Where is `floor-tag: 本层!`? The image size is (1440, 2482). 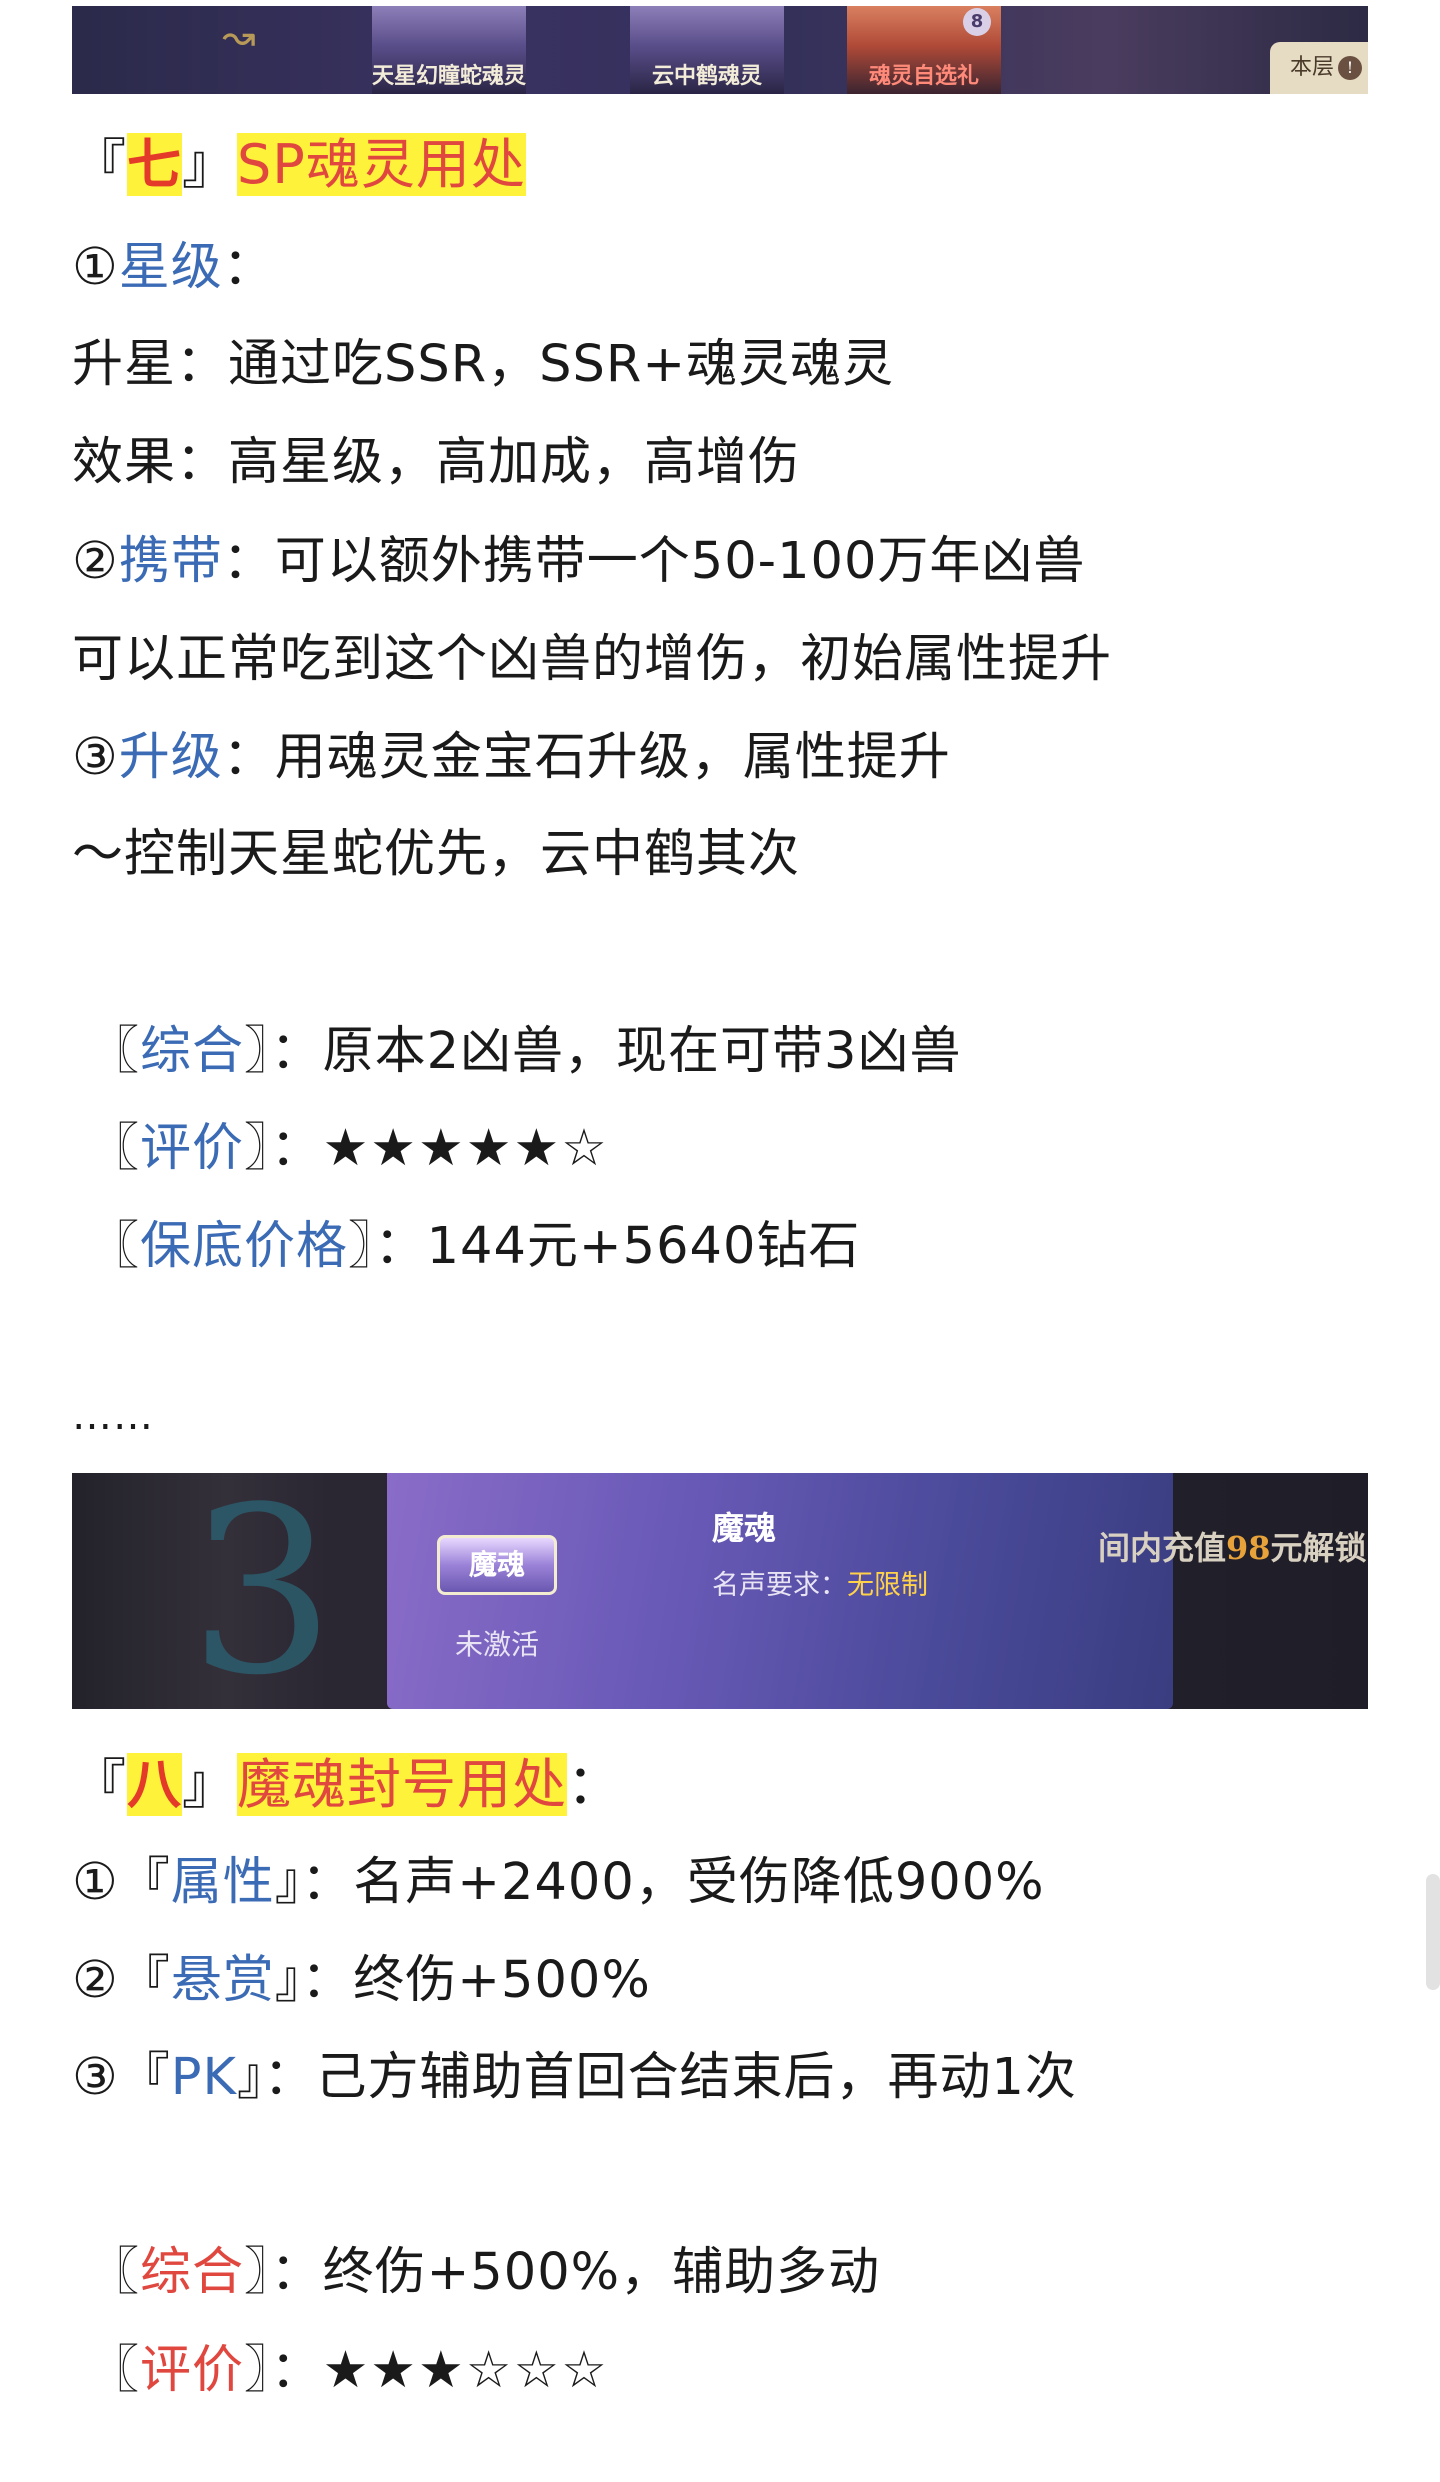
floor-tag: 本层! is located at coordinates (1319, 68).